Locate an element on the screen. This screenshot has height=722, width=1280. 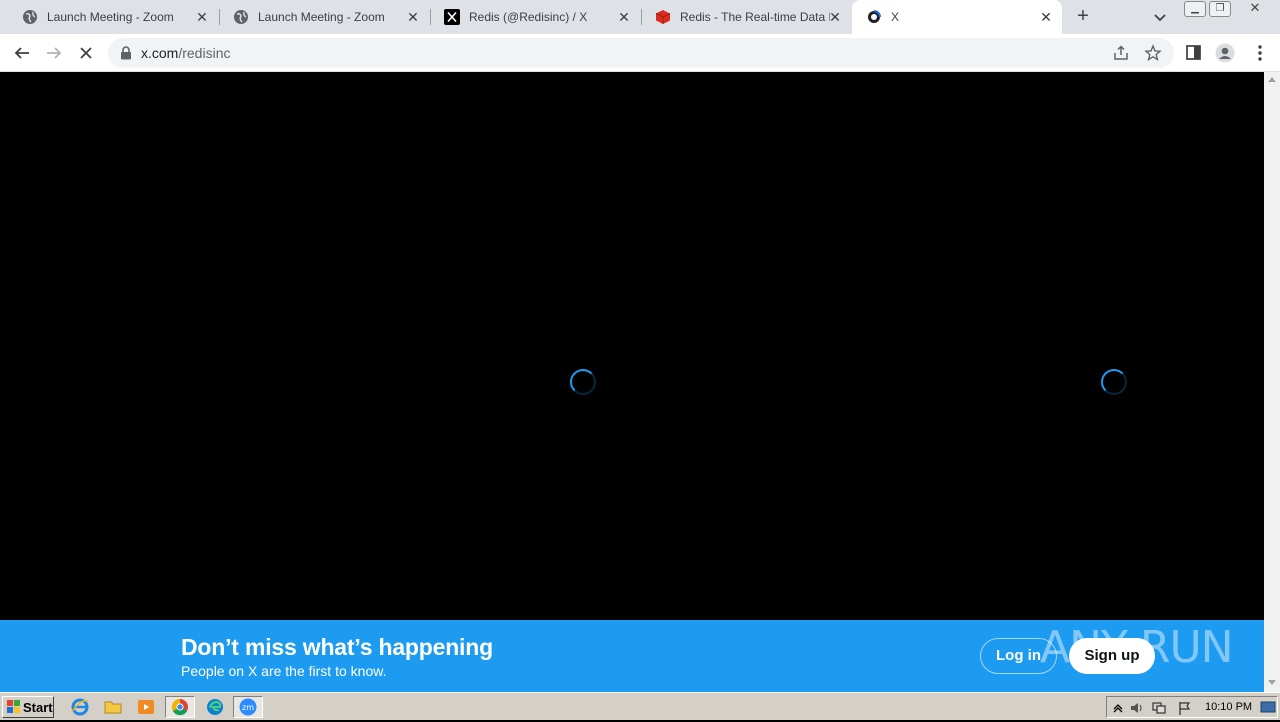
edge-icon is located at coordinates (215, 707).